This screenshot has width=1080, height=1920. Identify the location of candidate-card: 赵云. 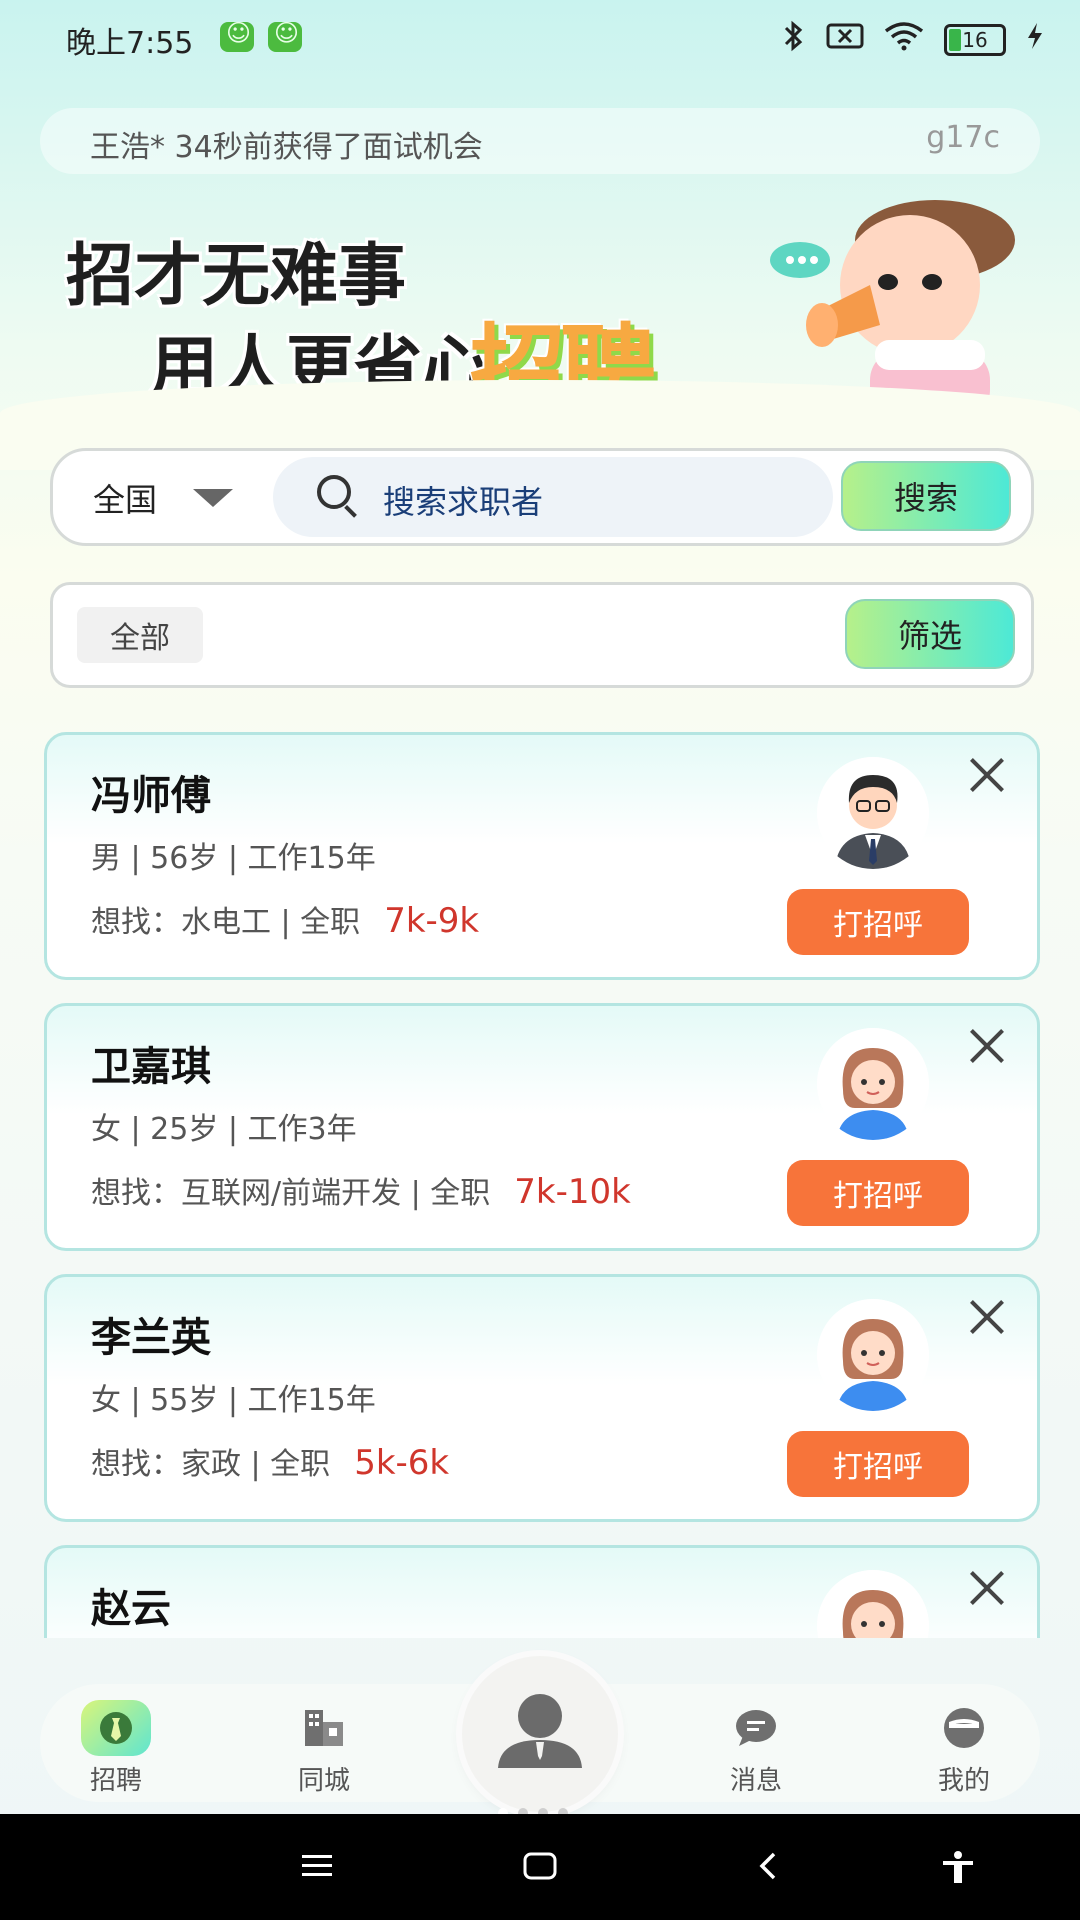
(542, 1591).